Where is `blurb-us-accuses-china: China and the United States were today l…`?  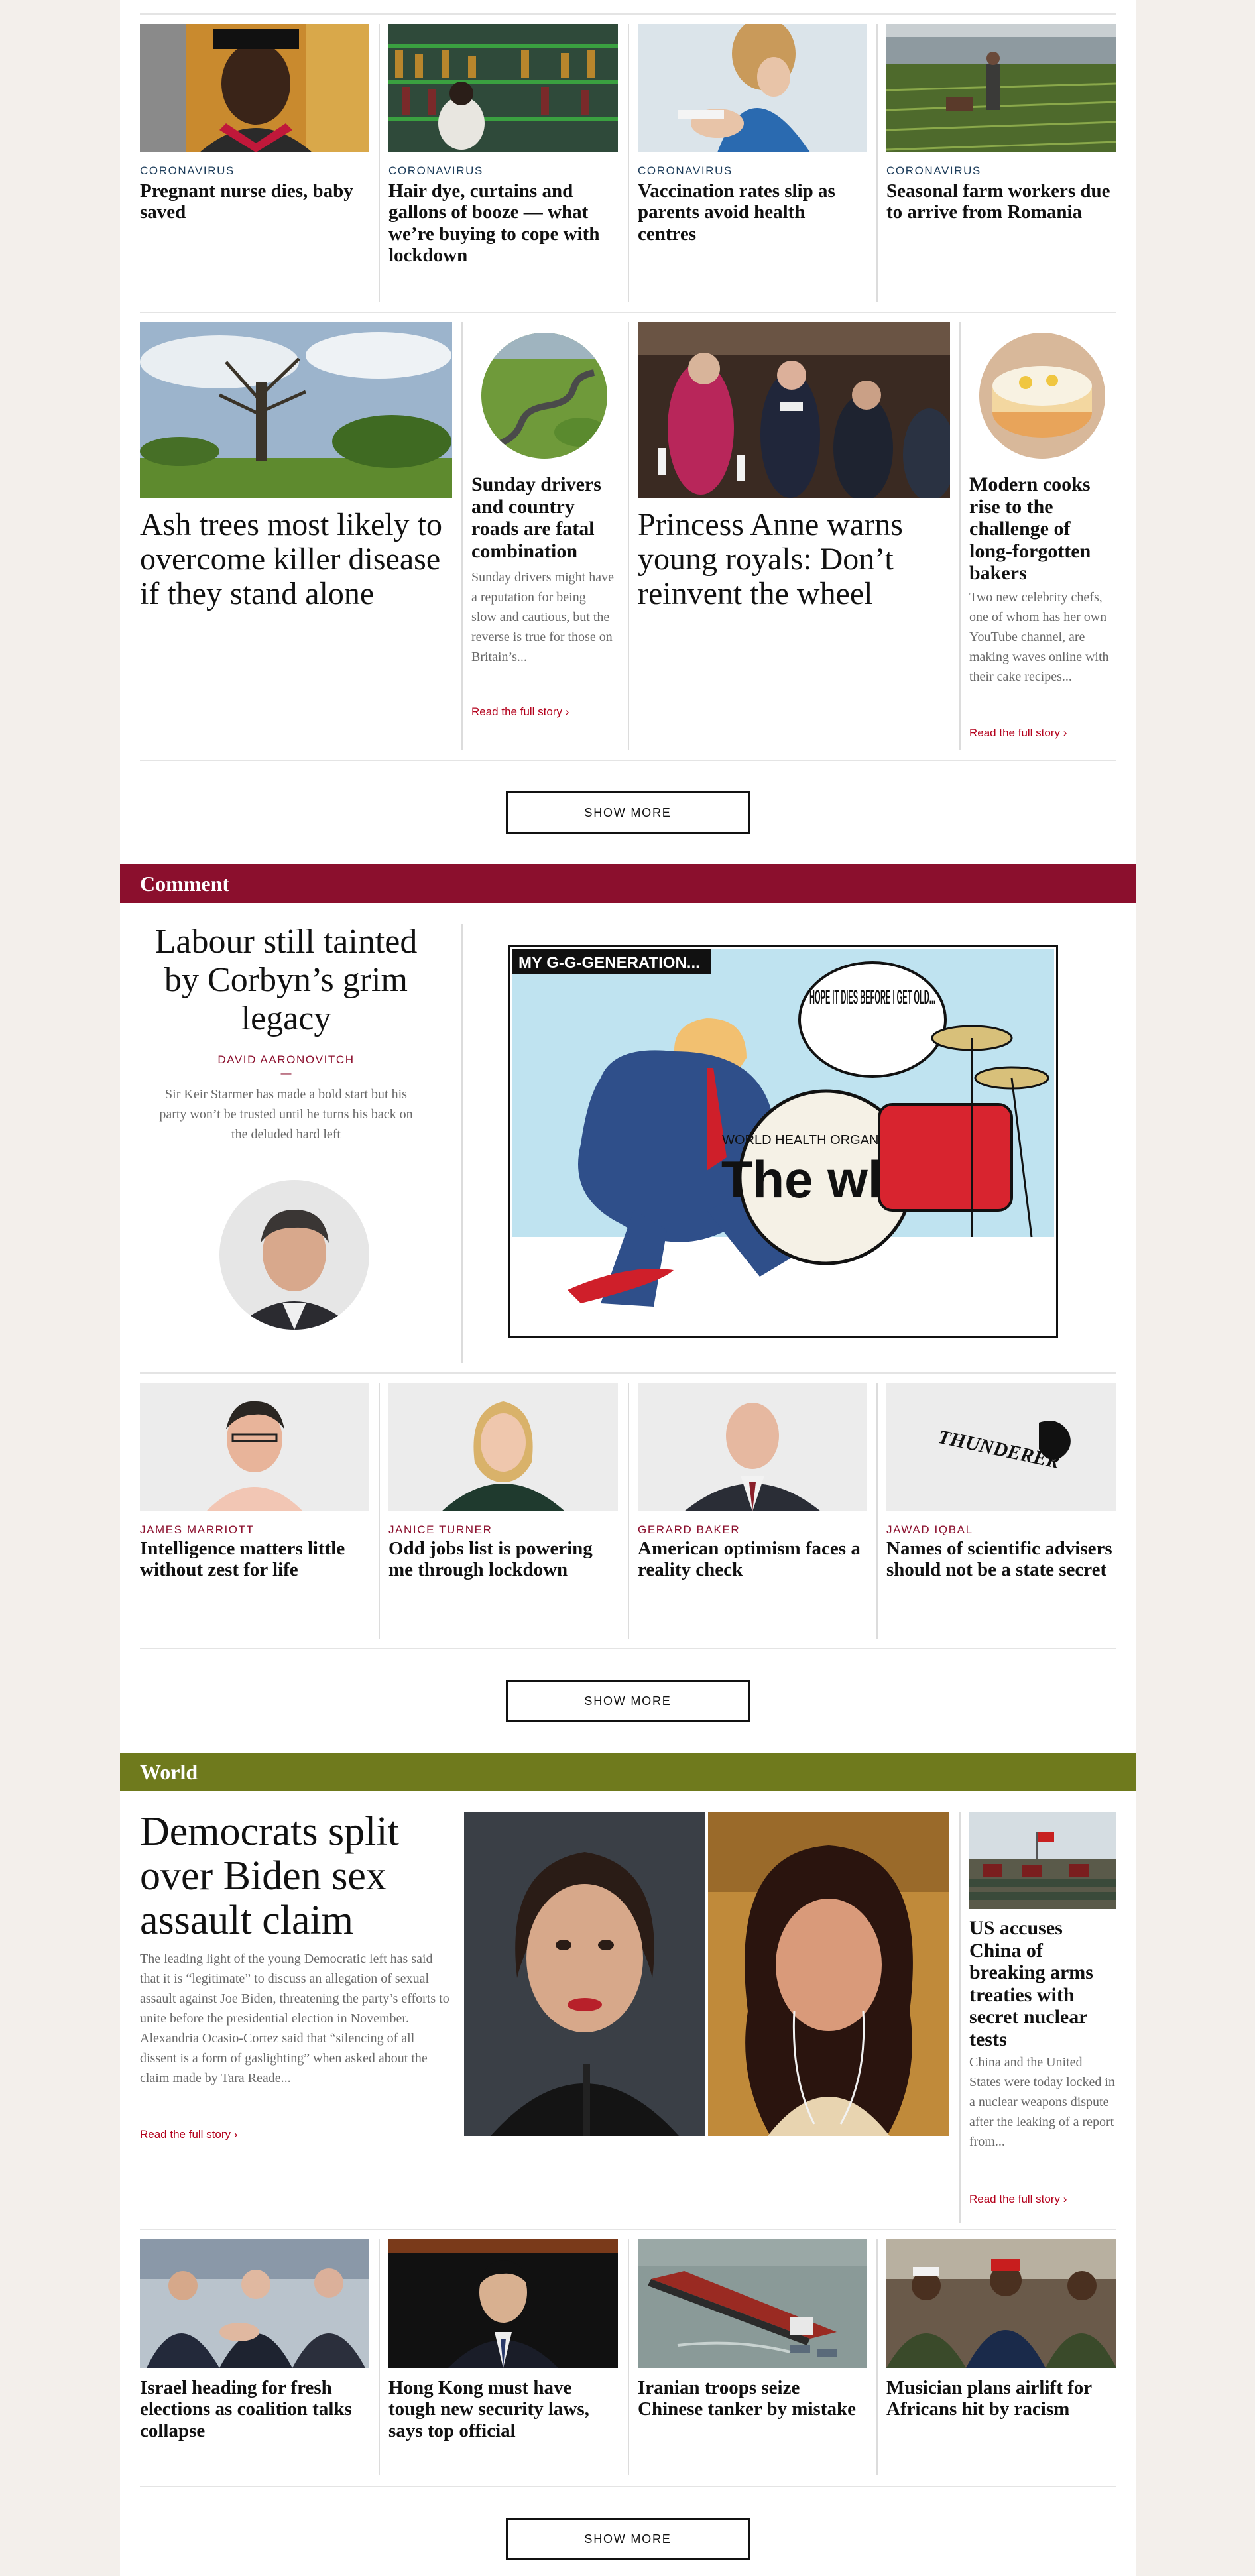 blurb-us-accuses-china: China and the United States were today l… is located at coordinates (1042, 2102).